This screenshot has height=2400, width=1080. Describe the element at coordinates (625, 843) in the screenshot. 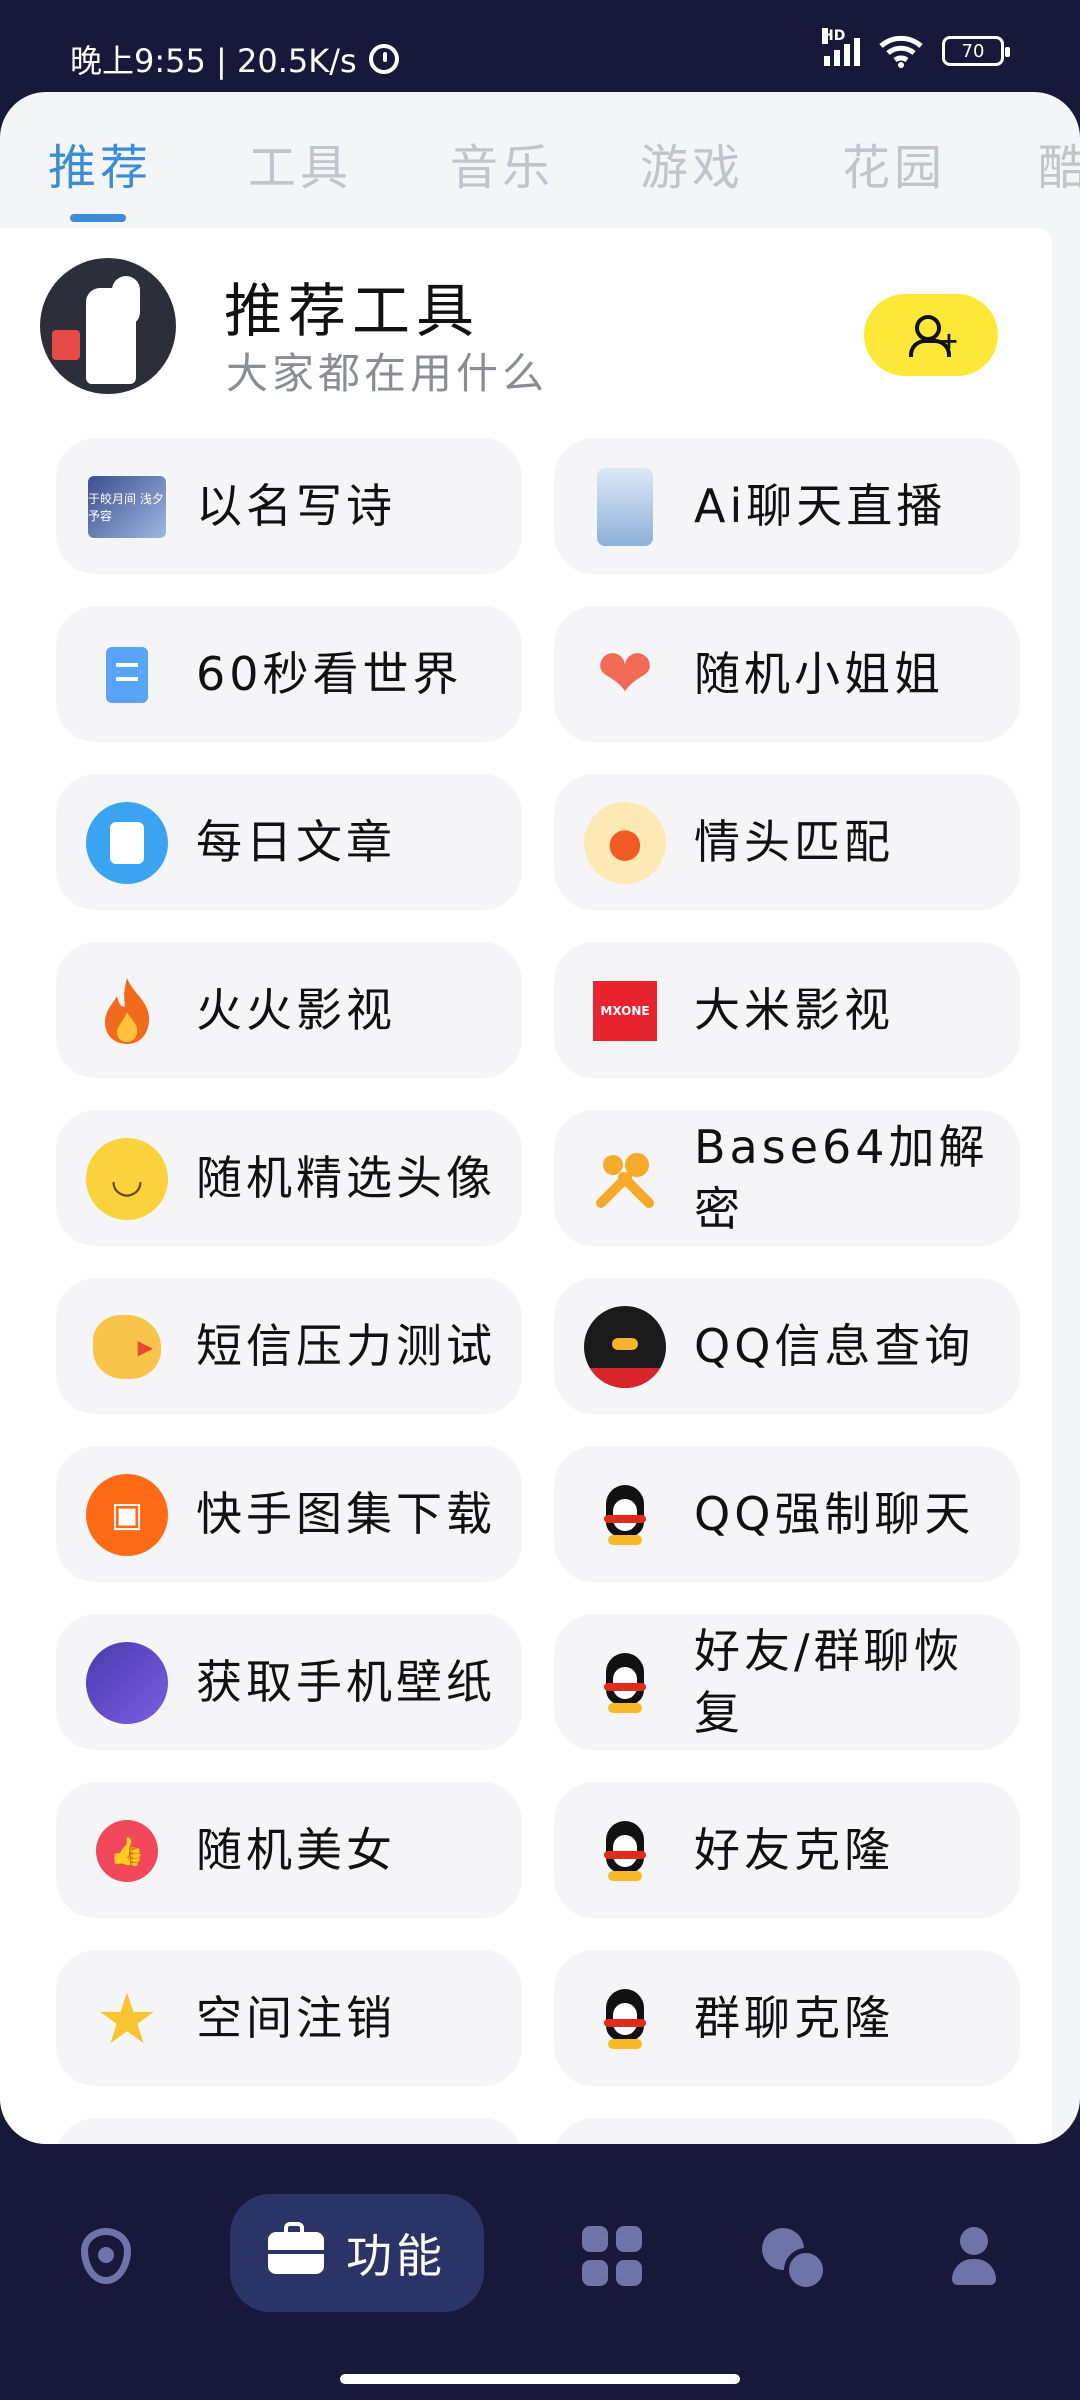

I see `flame-circle-icon: ●` at that location.